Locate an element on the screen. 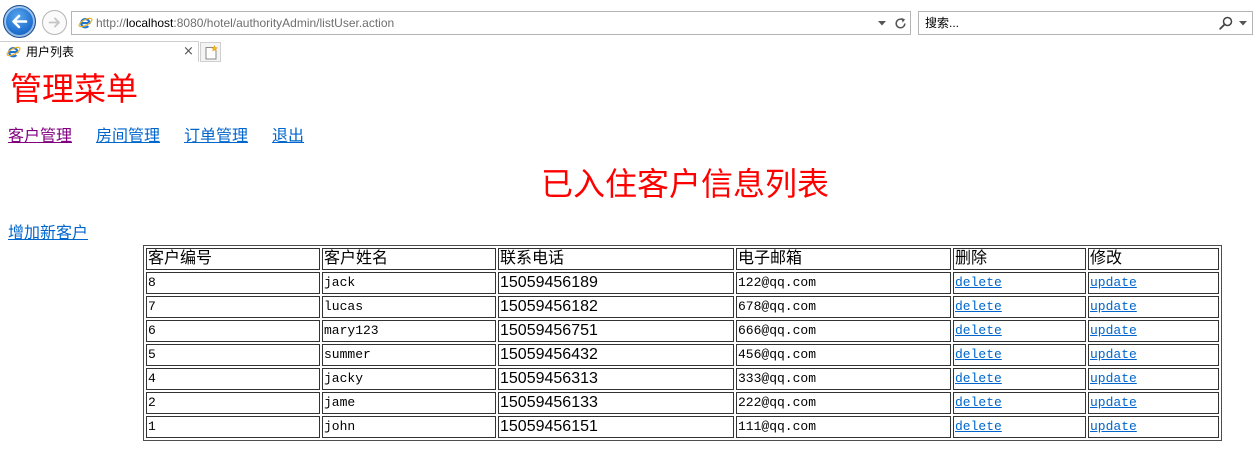 This screenshot has width=1256, height=470. header-customer-id: 客户编号 is located at coordinates (233, 259).